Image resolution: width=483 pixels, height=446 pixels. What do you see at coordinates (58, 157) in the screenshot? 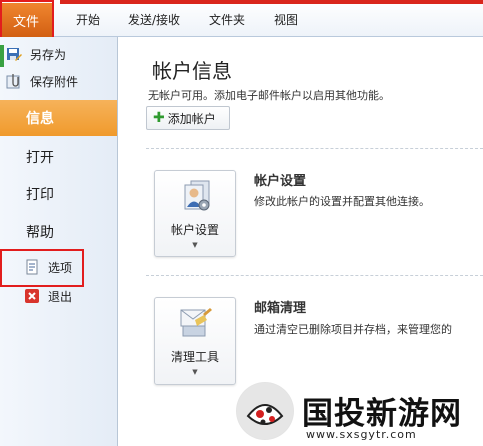
I see `sidebar-item-open: 打开` at bounding box center [58, 157].